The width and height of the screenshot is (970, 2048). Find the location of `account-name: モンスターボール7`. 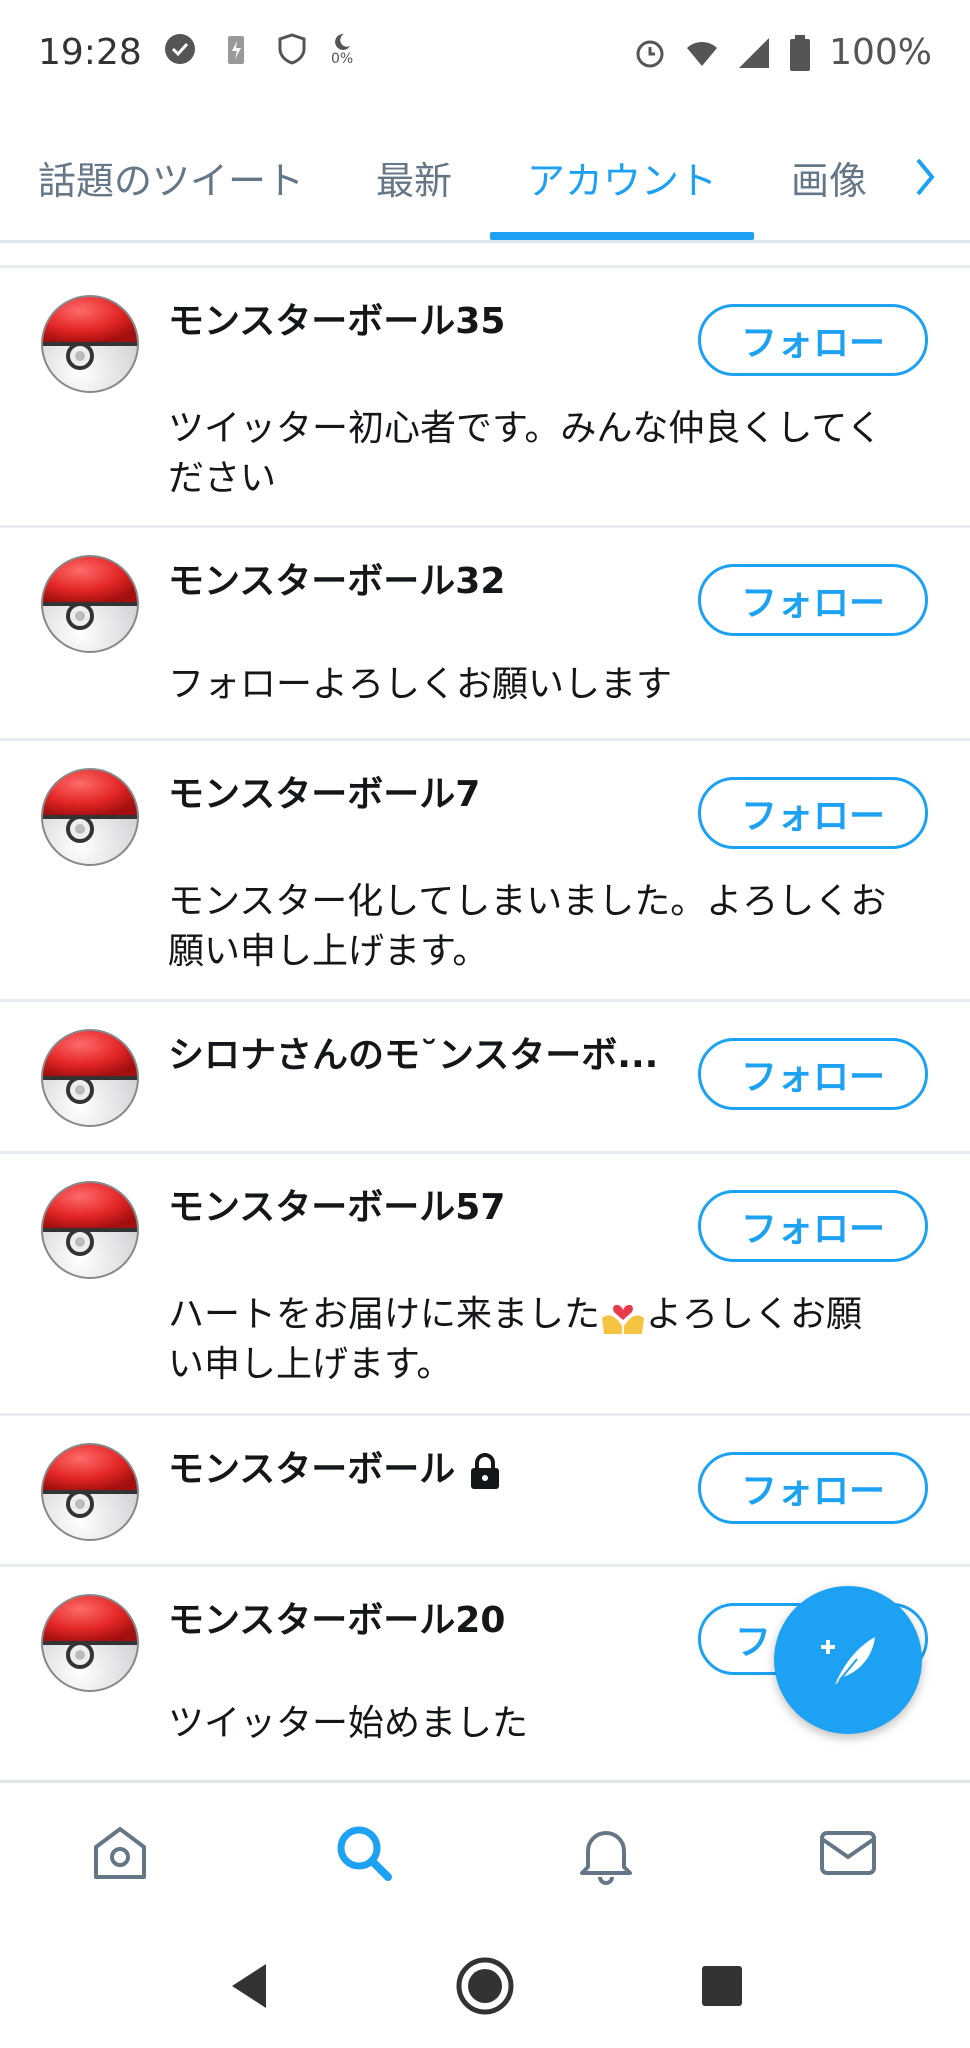

account-name: モンスターボール7 is located at coordinates (324, 791).